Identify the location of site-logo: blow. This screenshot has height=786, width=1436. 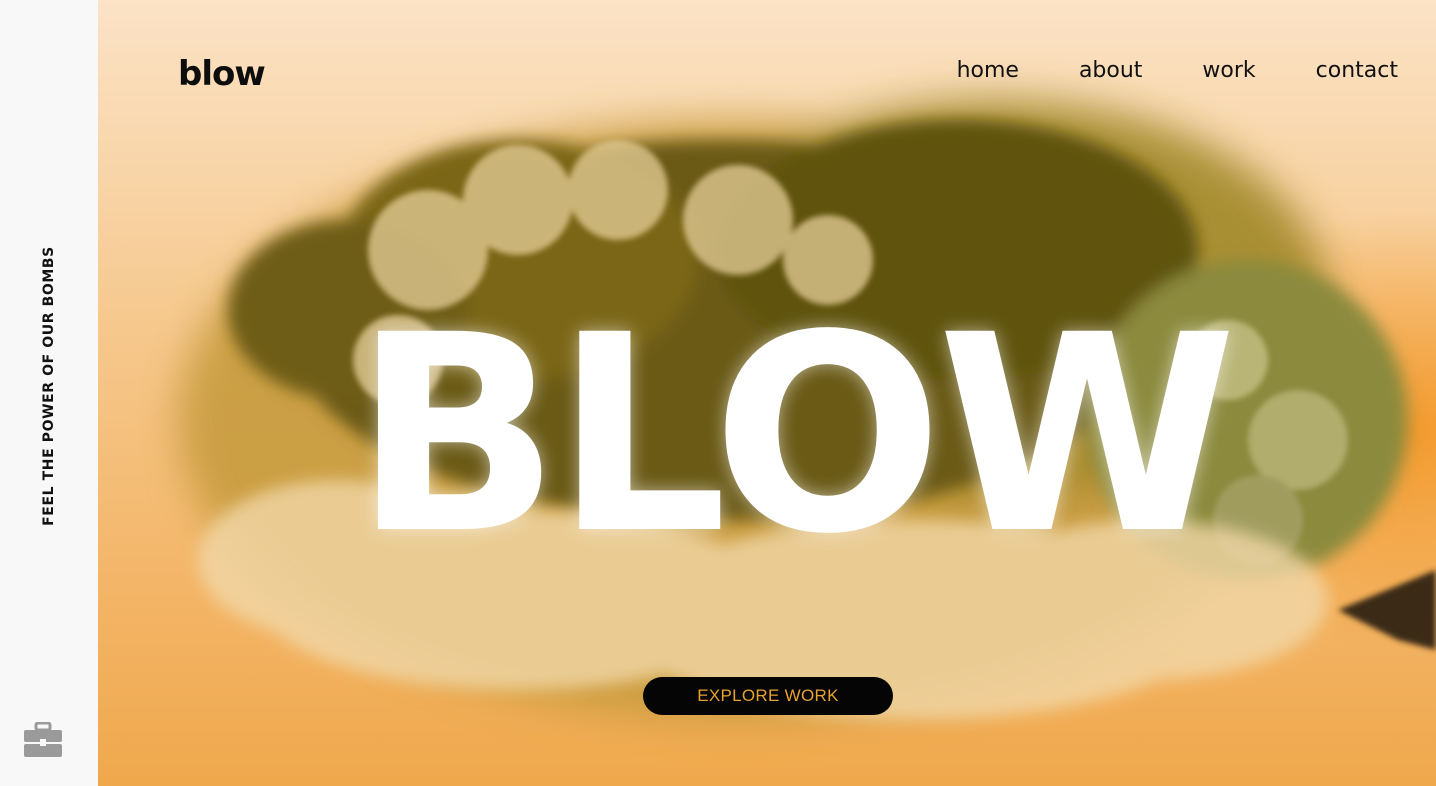
(222, 74).